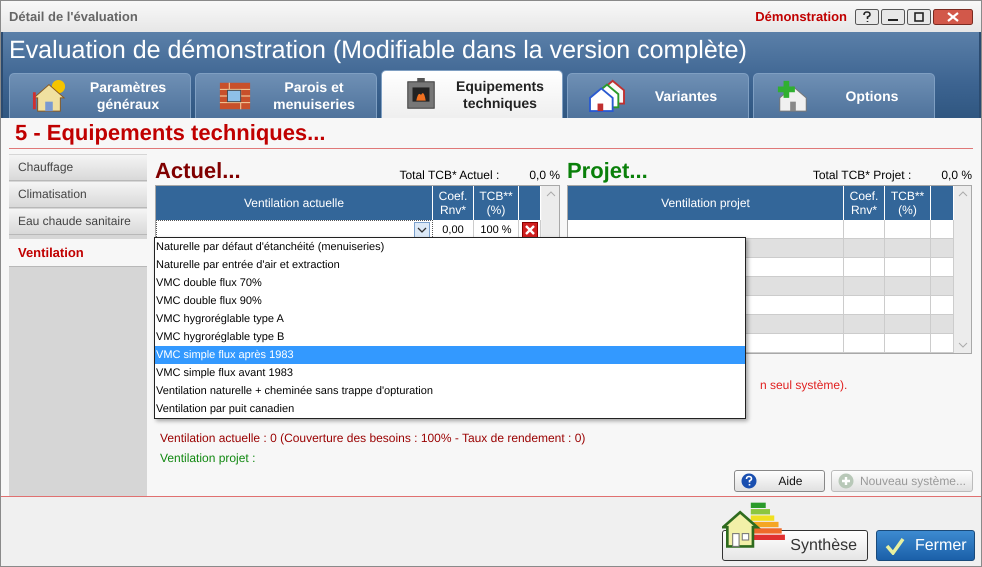  What do you see at coordinates (706, 203) in the screenshot?
I see `column-header: Ventilation projet` at bounding box center [706, 203].